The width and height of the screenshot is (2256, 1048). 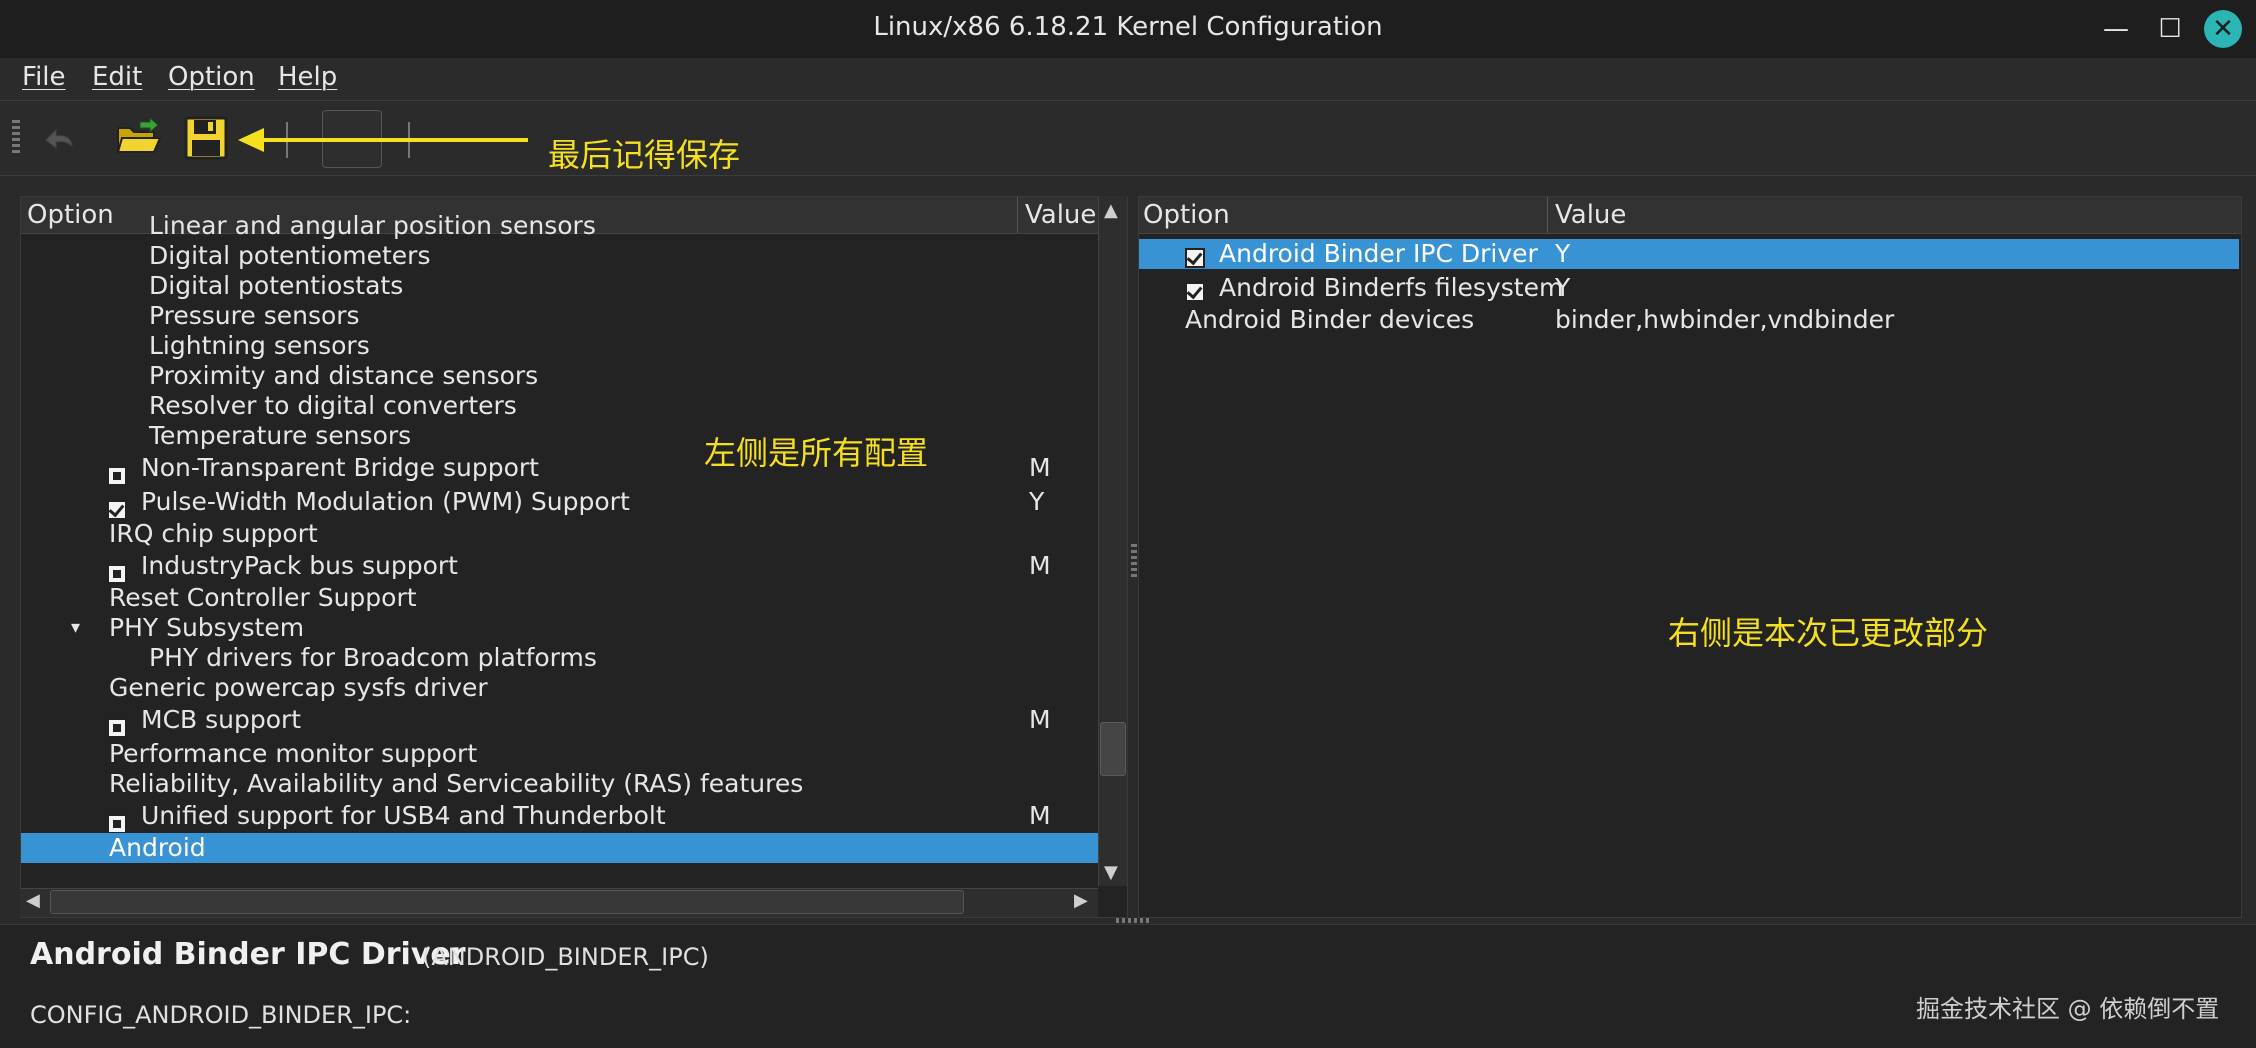 What do you see at coordinates (117, 77) in the screenshot?
I see `menu-edit: Edit` at bounding box center [117, 77].